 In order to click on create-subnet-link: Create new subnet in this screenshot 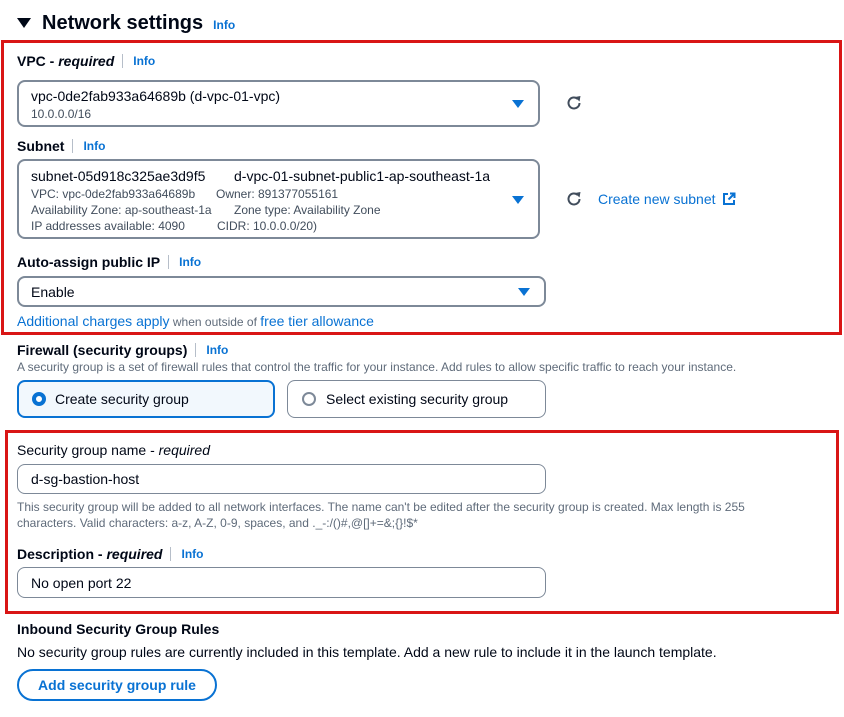, I will do `click(667, 199)`.